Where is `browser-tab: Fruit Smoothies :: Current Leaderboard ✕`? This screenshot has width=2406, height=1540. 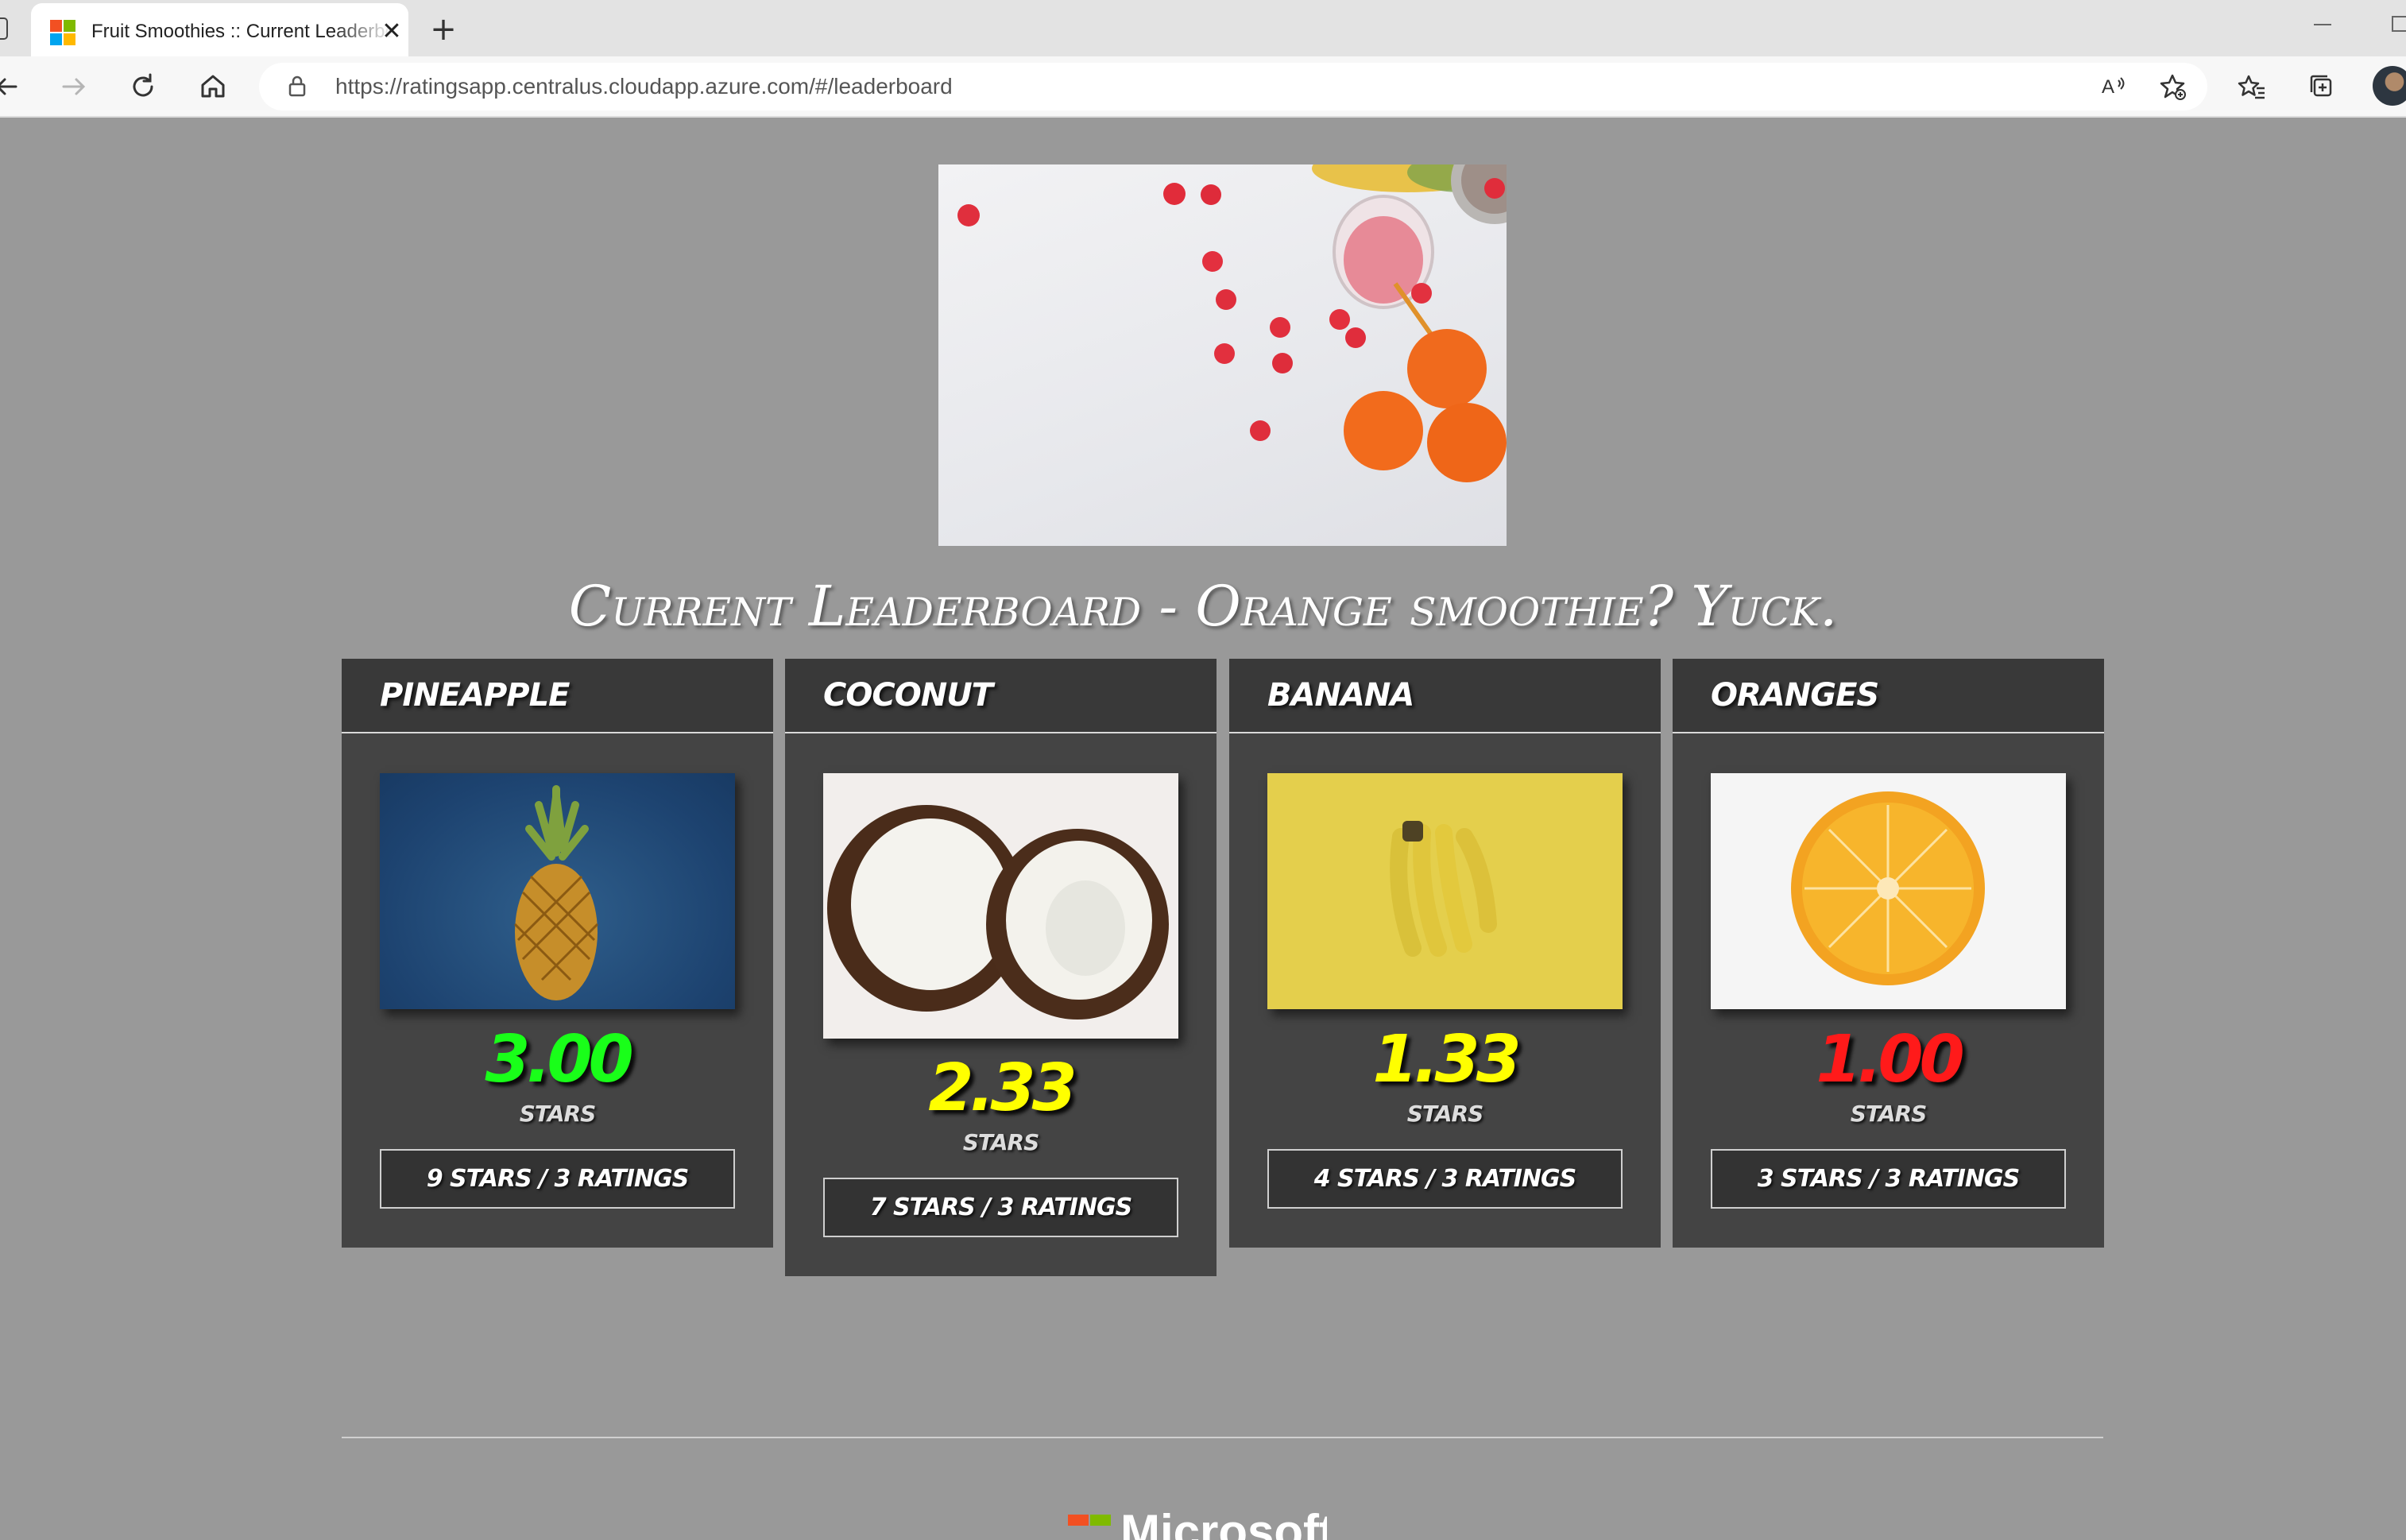
browser-tab: Fruit Smoothies :: Current Leaderboard ✕ is located at coordinates (219, 30).